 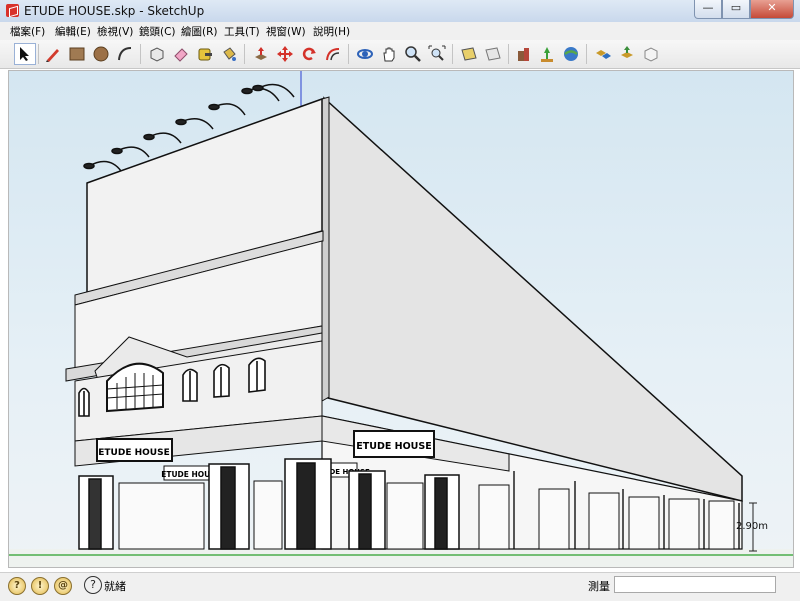 What do you see at coordinates (413, 54) in the screenshot?
I see `zoom-icon` at bounding box center [413, 54].